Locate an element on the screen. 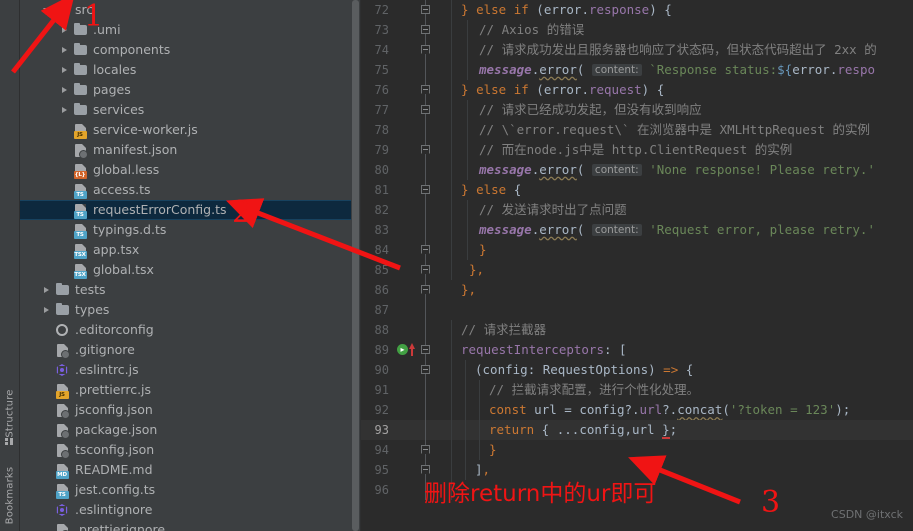 This screenshot has width=913, height=531. file-tree-item: jsconfig.json is located at coordinates (190, 410).